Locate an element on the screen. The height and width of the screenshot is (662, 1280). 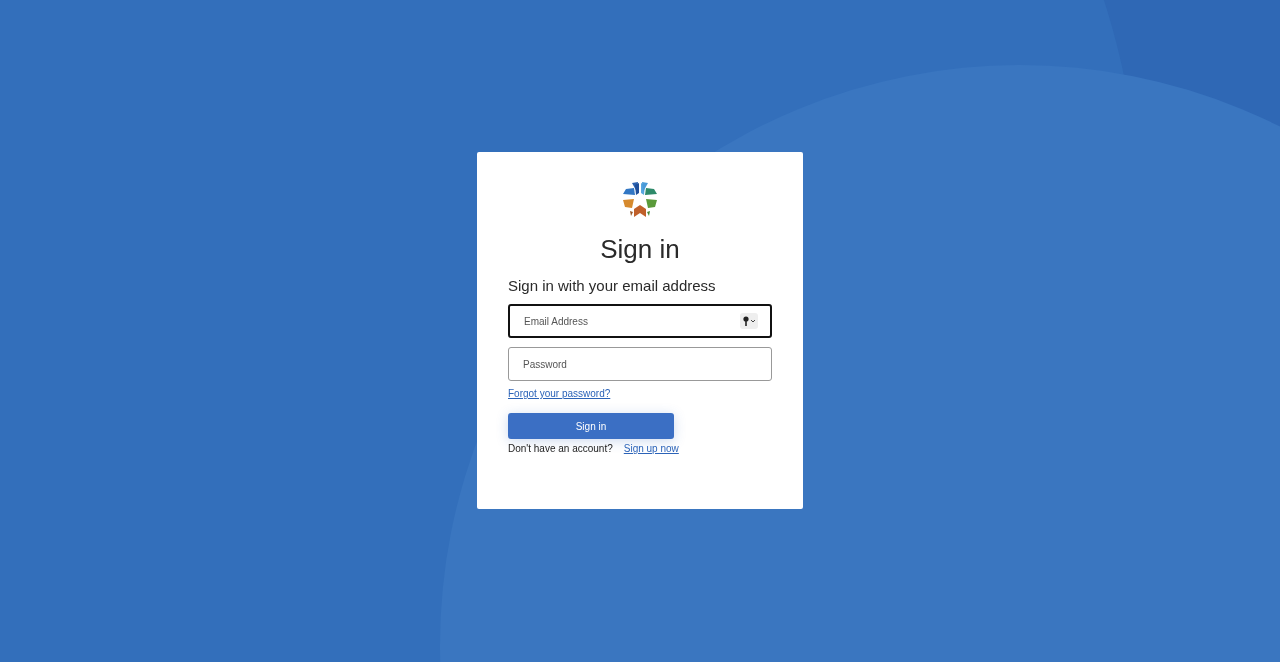
sign-up-link: Sign up now is located at coordinates (651, 448).